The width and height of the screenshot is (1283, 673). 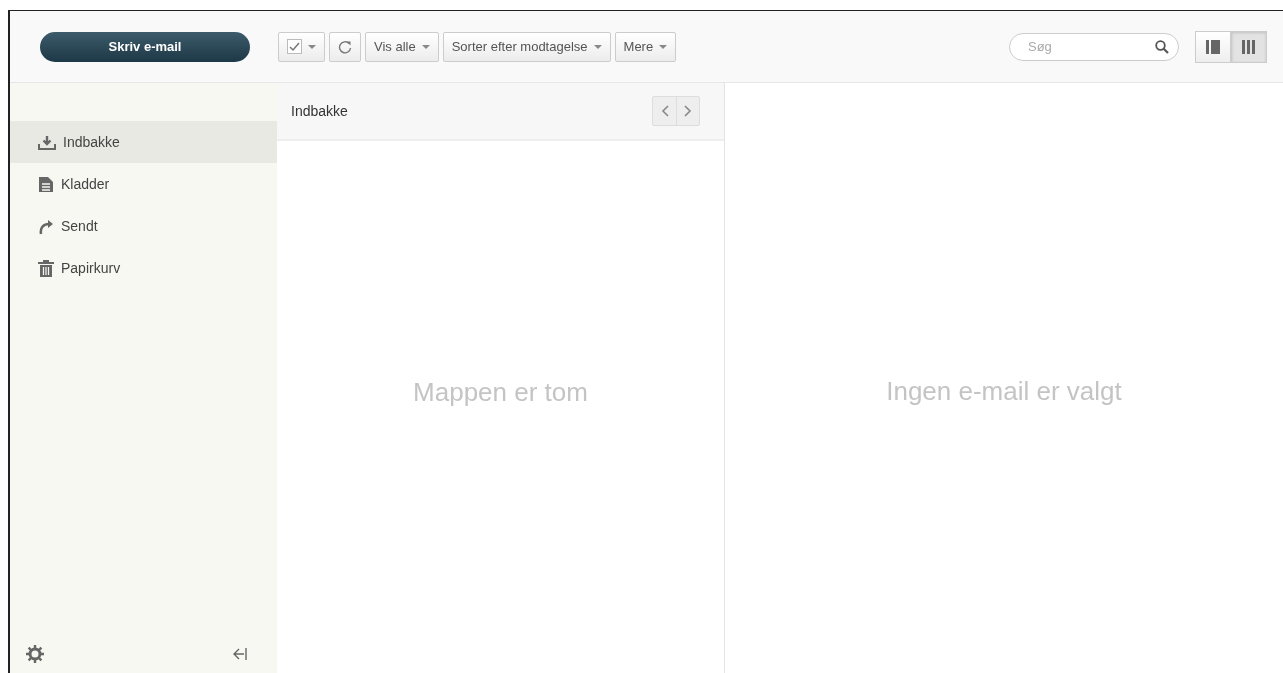 What do you see at coordinates (1094, 46) in the screenshot?
I see `search-field: Søg` at bounding box center [1094, 46].